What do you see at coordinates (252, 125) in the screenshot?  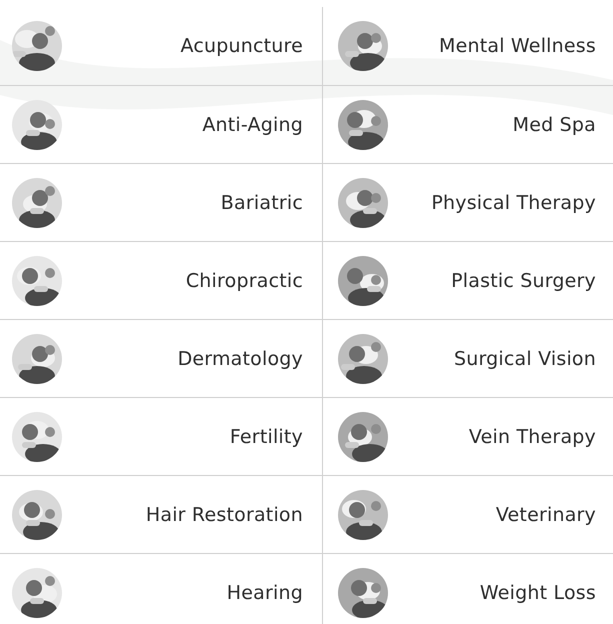 I see `service-label: Anti-Aging` at bounding box center [252, 125].